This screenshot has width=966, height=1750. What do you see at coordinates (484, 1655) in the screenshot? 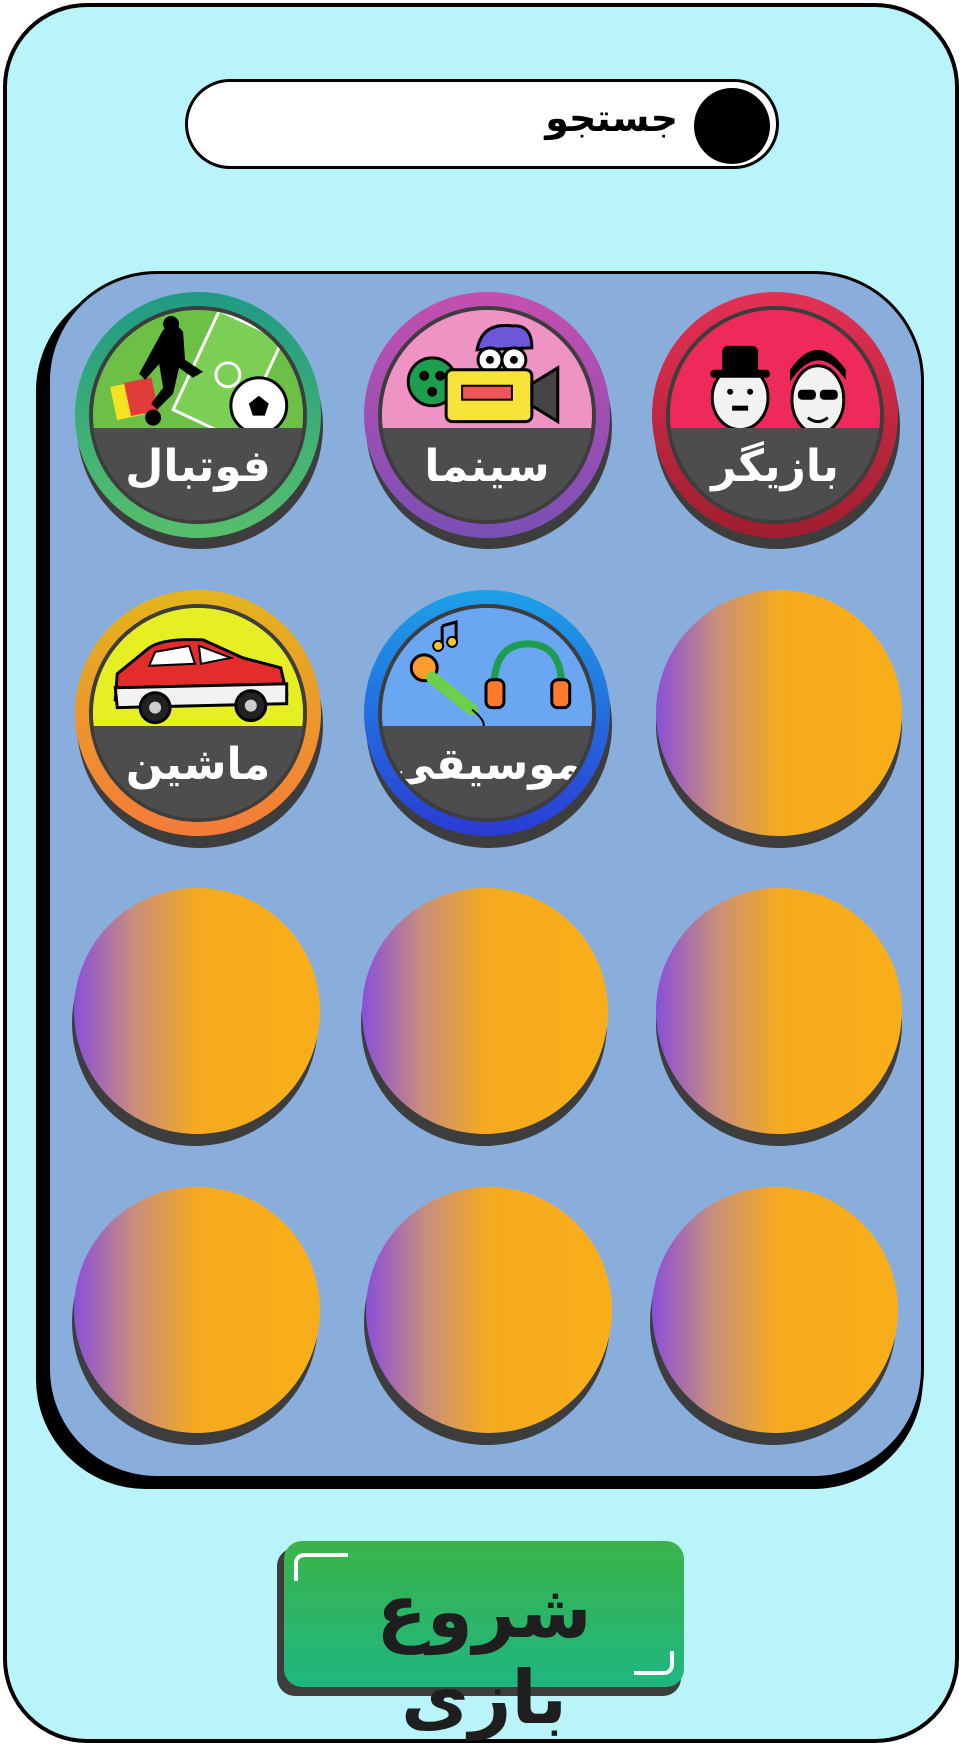
I see `start-game-label: شروع بازی` at bounding box center [484, 1655].